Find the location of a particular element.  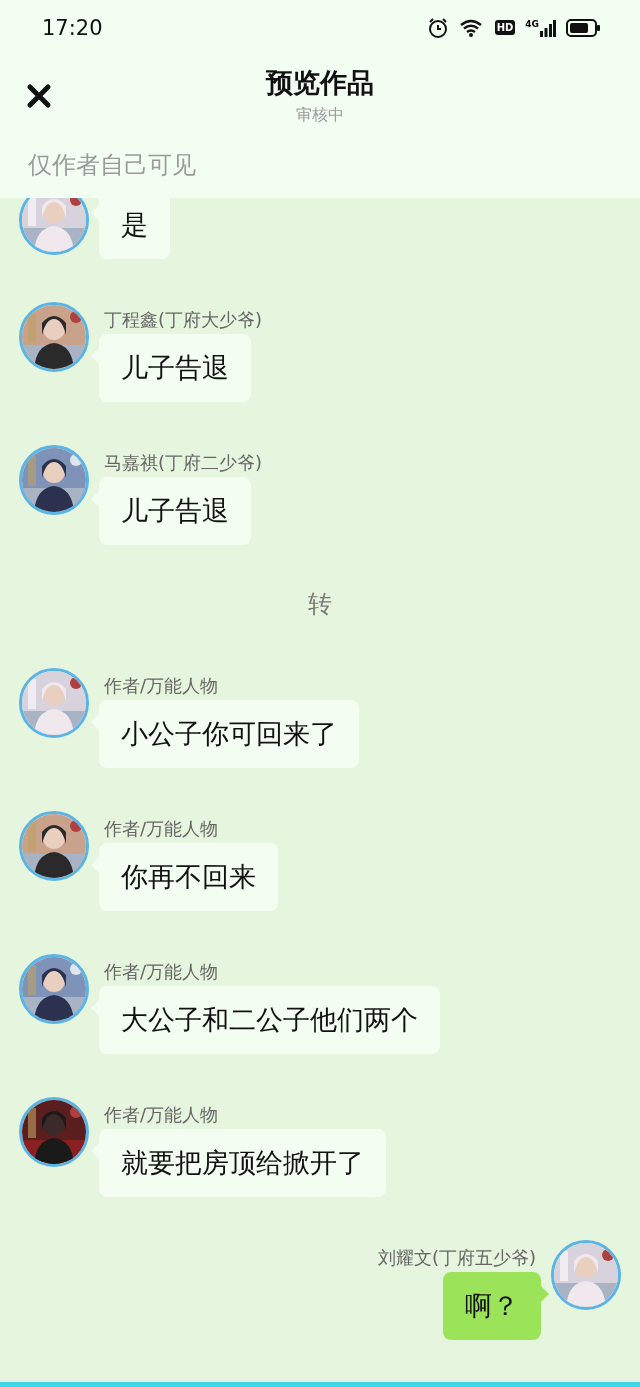

alarm-icon is located at coordinates (437, 27).